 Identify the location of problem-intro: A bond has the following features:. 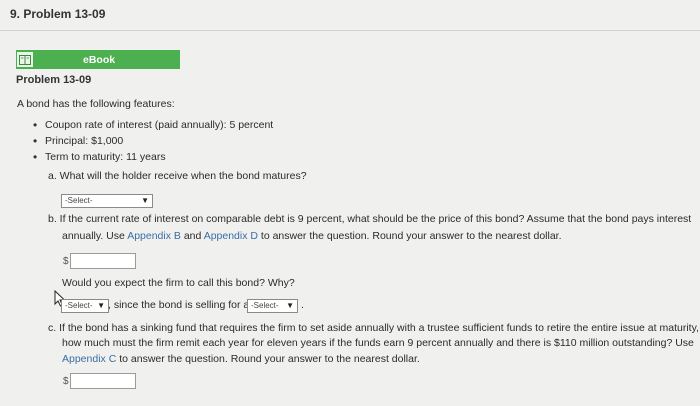
(96, 104).